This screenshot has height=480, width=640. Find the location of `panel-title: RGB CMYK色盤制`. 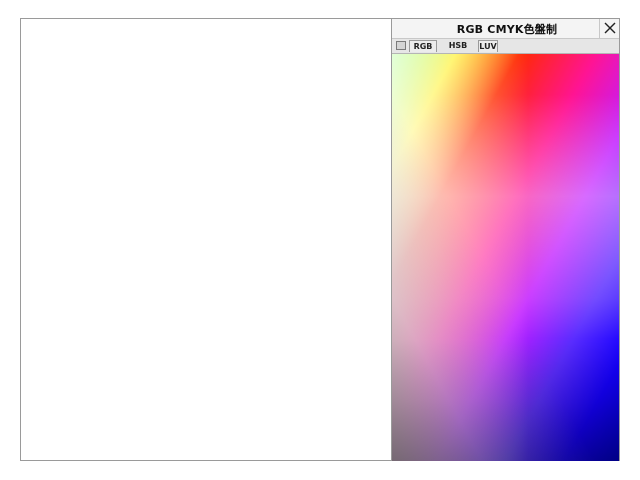

panel-title: RGB CMYK色盤制 is located at coordinates (507, 29).